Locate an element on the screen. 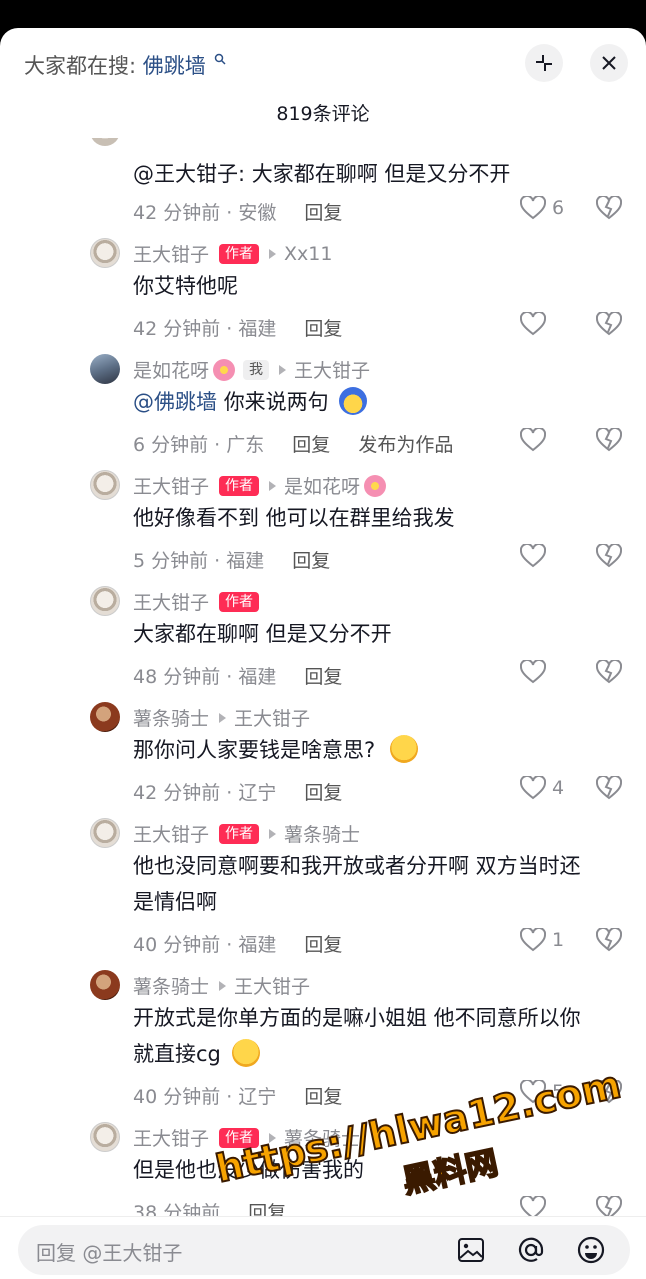 The height and width of the screenshot is (1279, 646). comment-meta: 6 分钟前 · 广东 回复 发布为作品 is located at coordinates (293, 443).